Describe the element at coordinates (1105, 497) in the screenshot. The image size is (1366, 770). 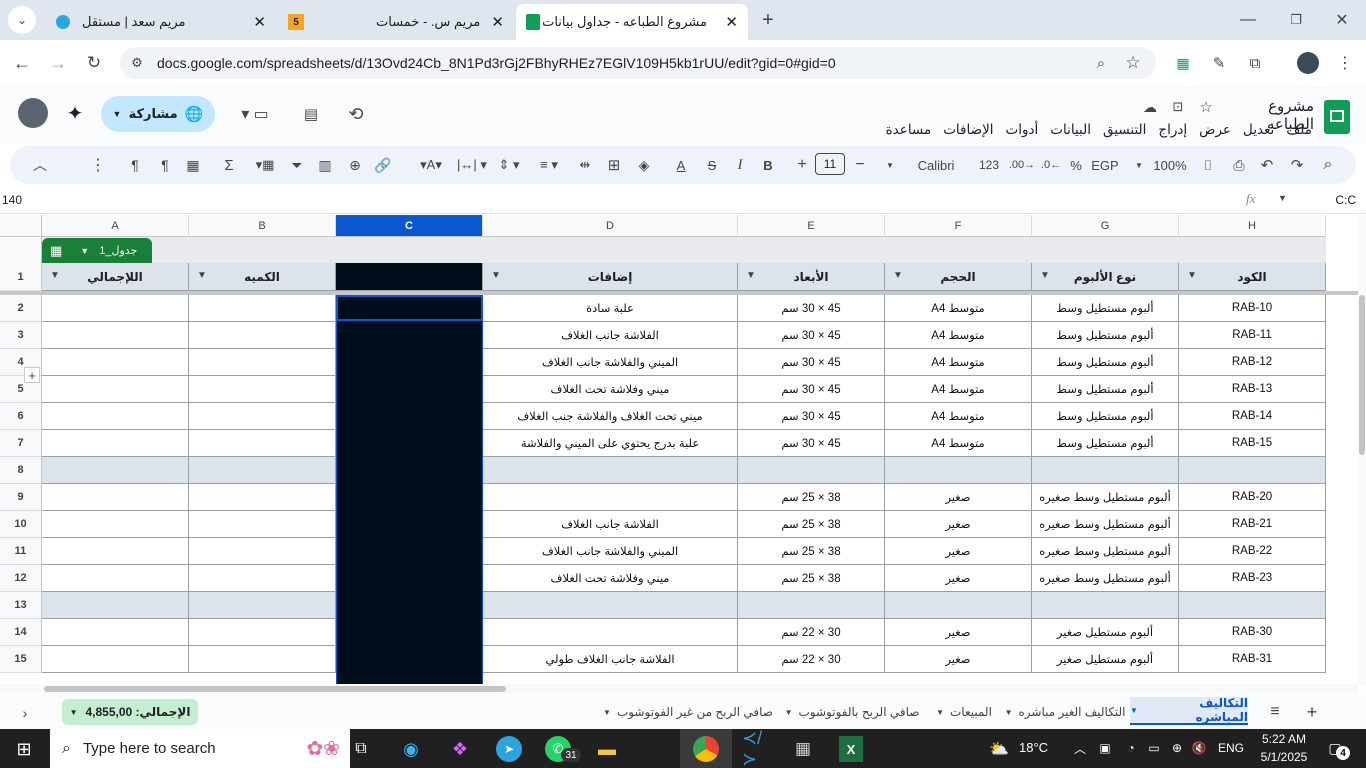
I see `album-type-cell: ألبوم مستطيل وسط صغيره` at that location.